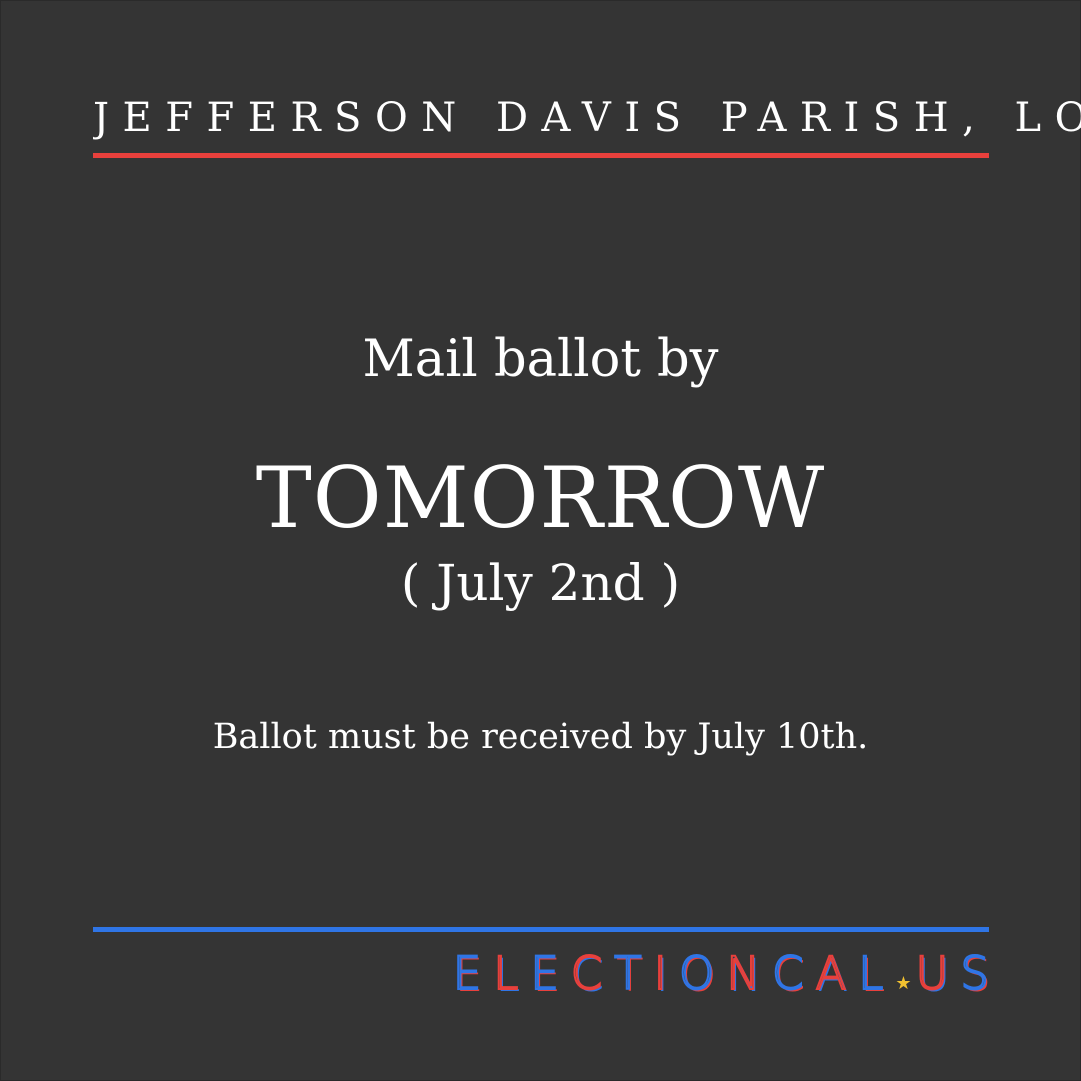 The height and width of the screenshot is (1081, 1081). Describe the element at coordinates (540, 359) in the screenshot. I see `mail-ballot-lead: Mail ballot by` at that location.